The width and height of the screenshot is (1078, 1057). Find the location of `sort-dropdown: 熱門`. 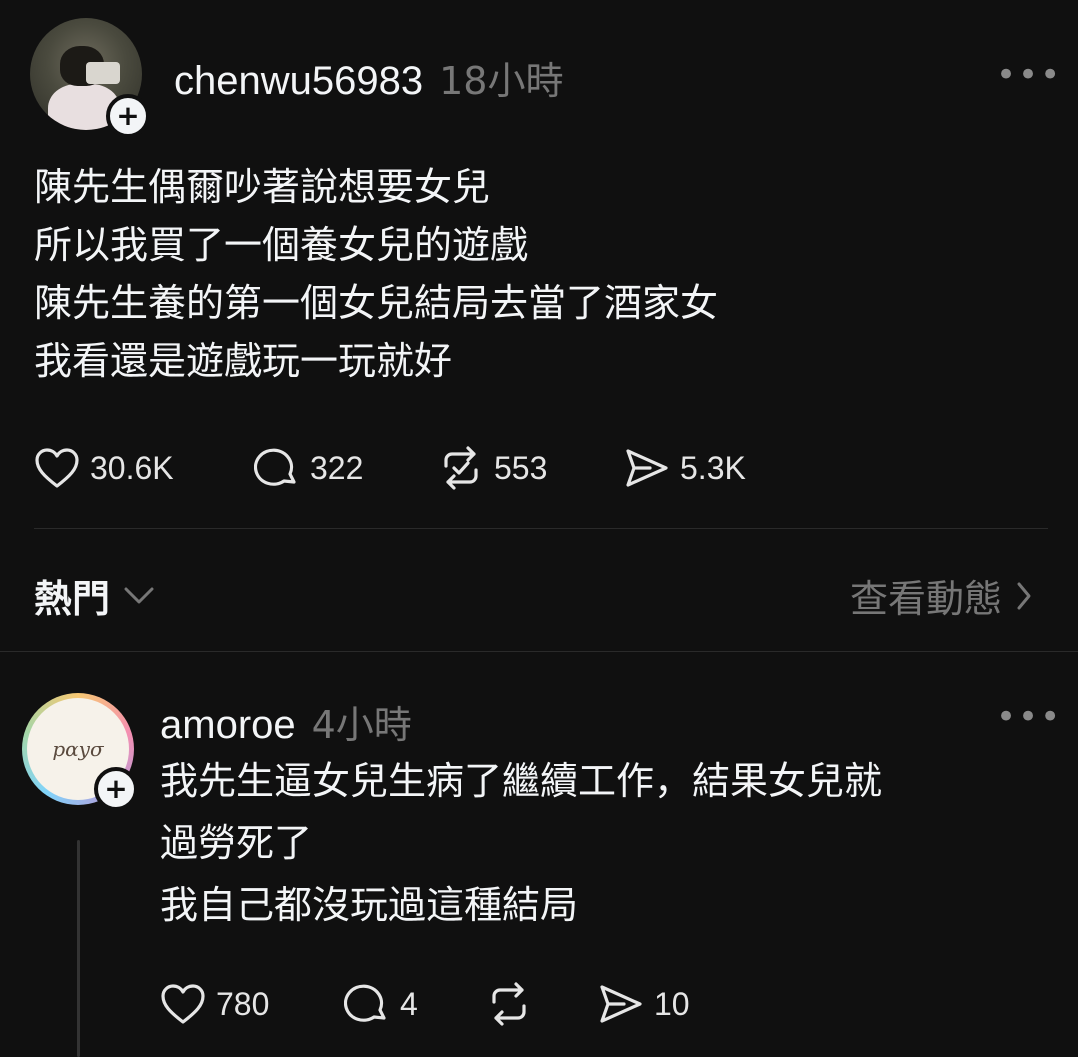

sort-dropdown: 熱門 is located at coordinates (95, 595).